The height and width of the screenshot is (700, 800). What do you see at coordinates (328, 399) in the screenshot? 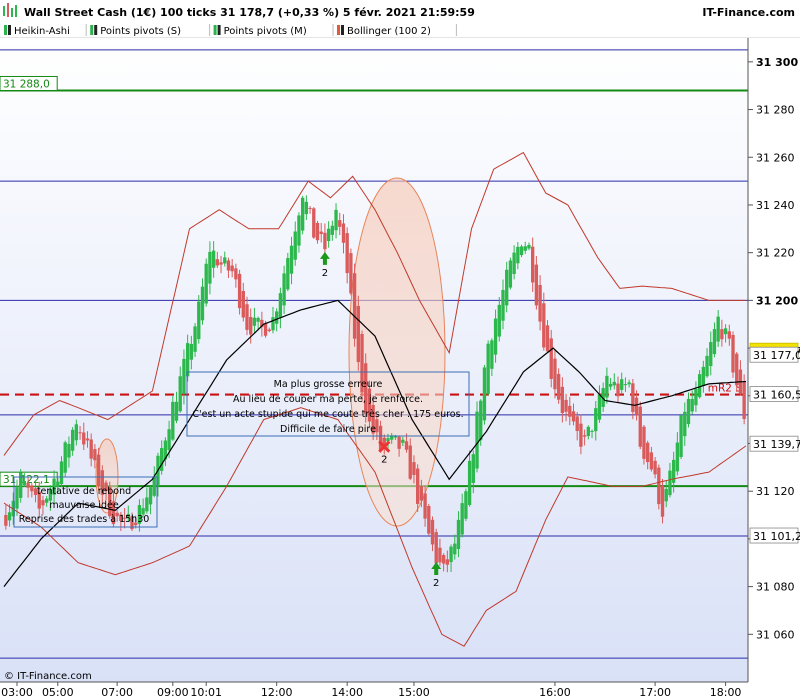
I see `annotation-error-line-2: Au lieu de couper ma perte, je renforce.` at bounding box center [328, 399].